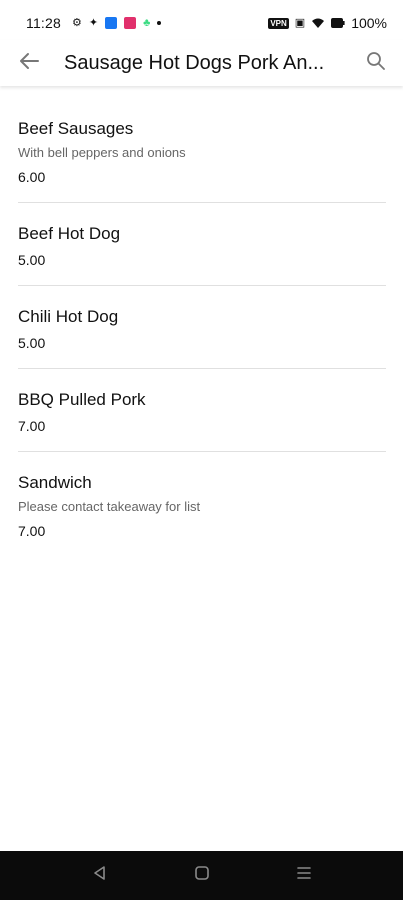 Image resolution: width=403 pixels, height=900 pixels. I want to click on fan-icon: ✦, so click(93, 22).